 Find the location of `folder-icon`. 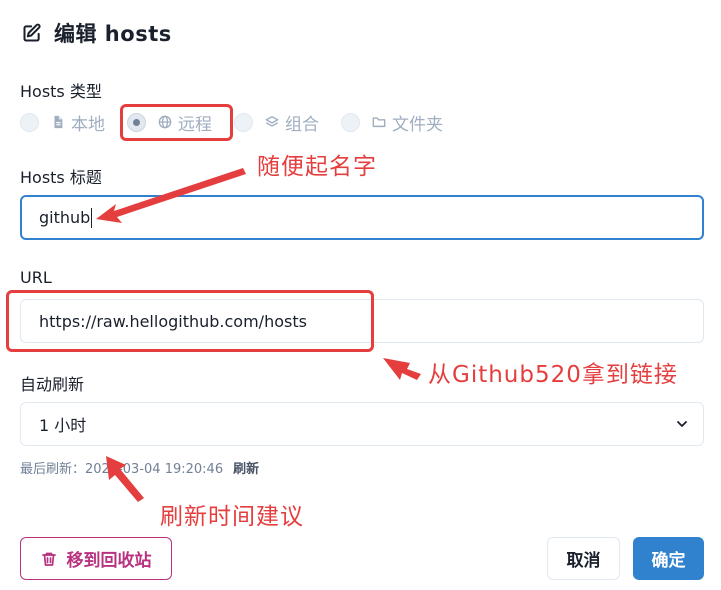

folder-icon is located at coordinates (379, 122).